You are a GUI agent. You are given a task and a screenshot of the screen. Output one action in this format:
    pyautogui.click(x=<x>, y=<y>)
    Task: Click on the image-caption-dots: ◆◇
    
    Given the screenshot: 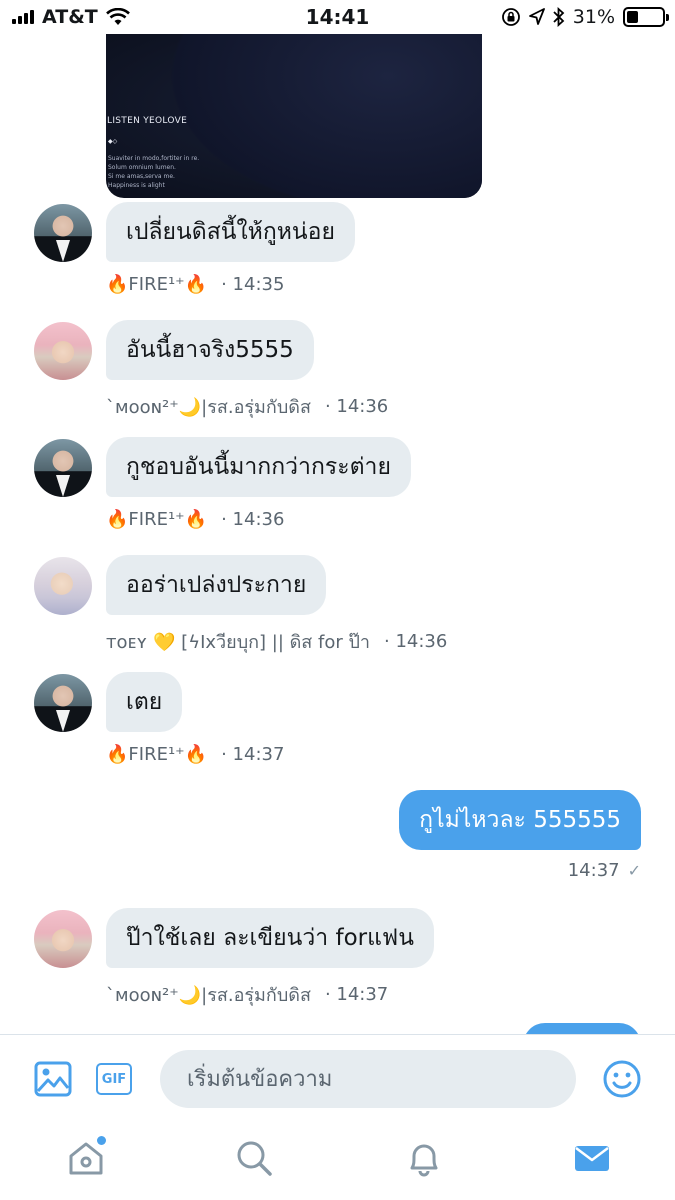 What is the action you would take?
    pyautogui.click(x=113, y=141)
    